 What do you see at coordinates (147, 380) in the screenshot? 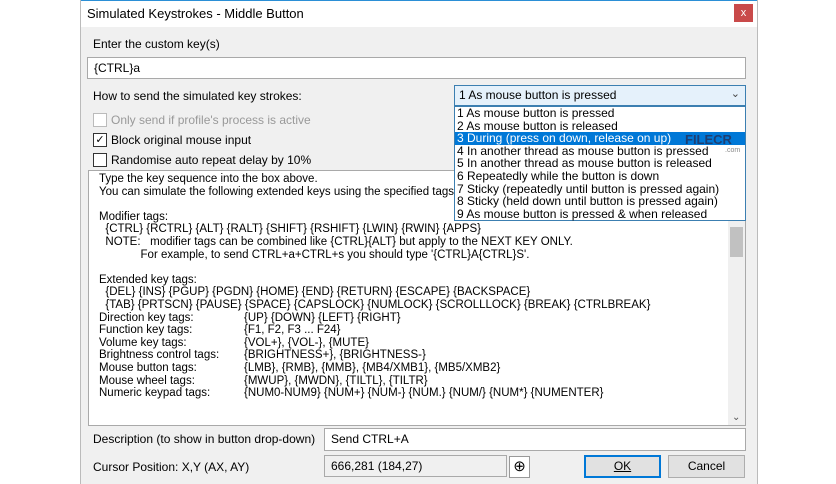
I see `tag-category: Mouse wheel tags:` at bounding box center [147, 380].